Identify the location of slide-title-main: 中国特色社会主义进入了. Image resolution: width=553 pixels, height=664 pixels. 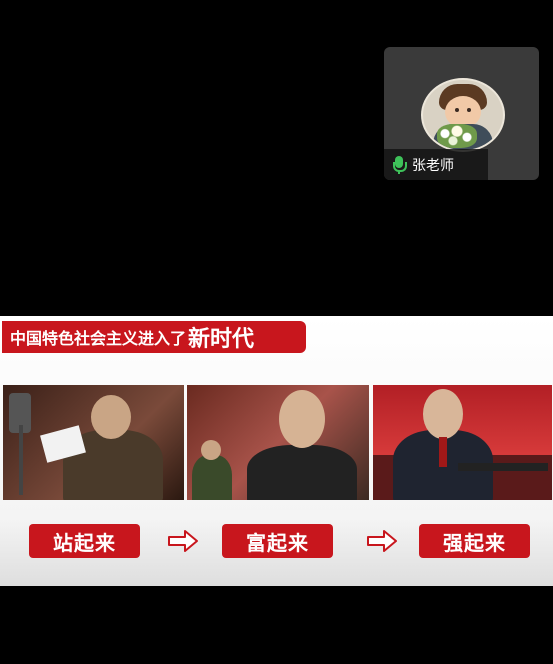
(98, 338).